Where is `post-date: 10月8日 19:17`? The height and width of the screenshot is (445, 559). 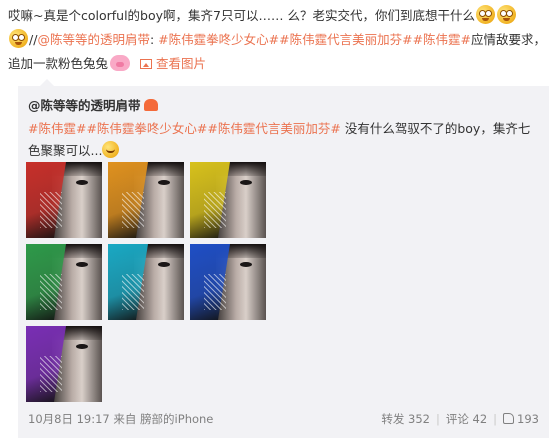 post-date: 10月8日 19:17 is located at coordinates (69, 419).